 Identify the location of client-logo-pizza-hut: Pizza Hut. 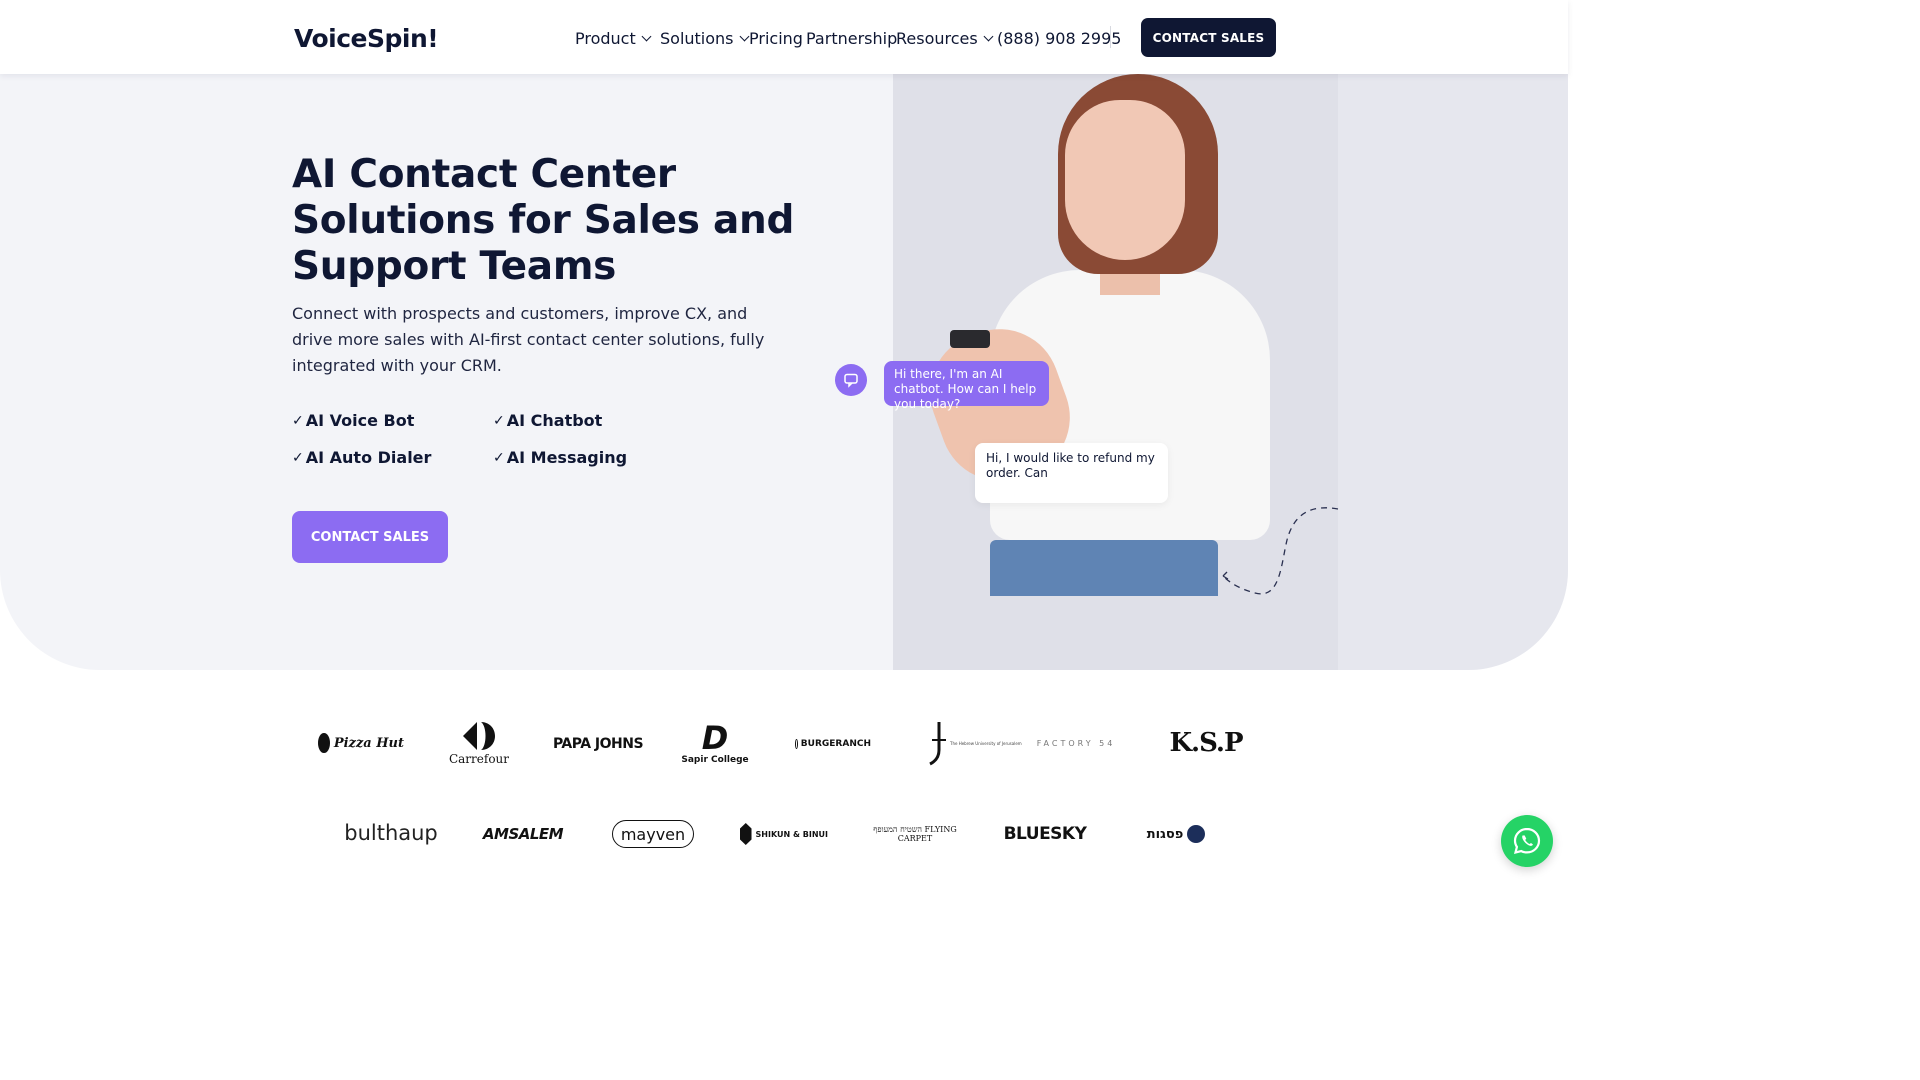
(361, 743).